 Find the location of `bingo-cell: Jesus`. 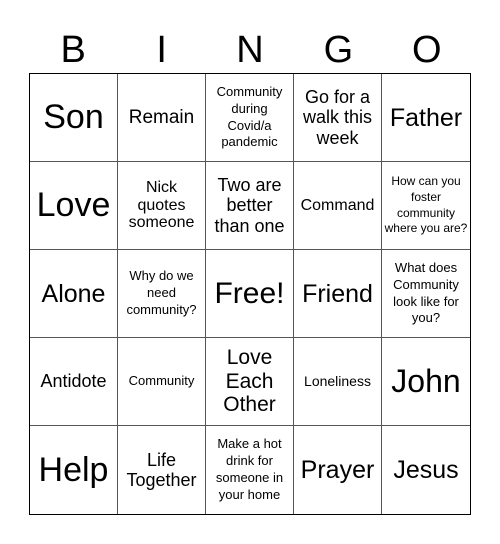

bingo-cell: Jesus is located at coordinates (426, 470).